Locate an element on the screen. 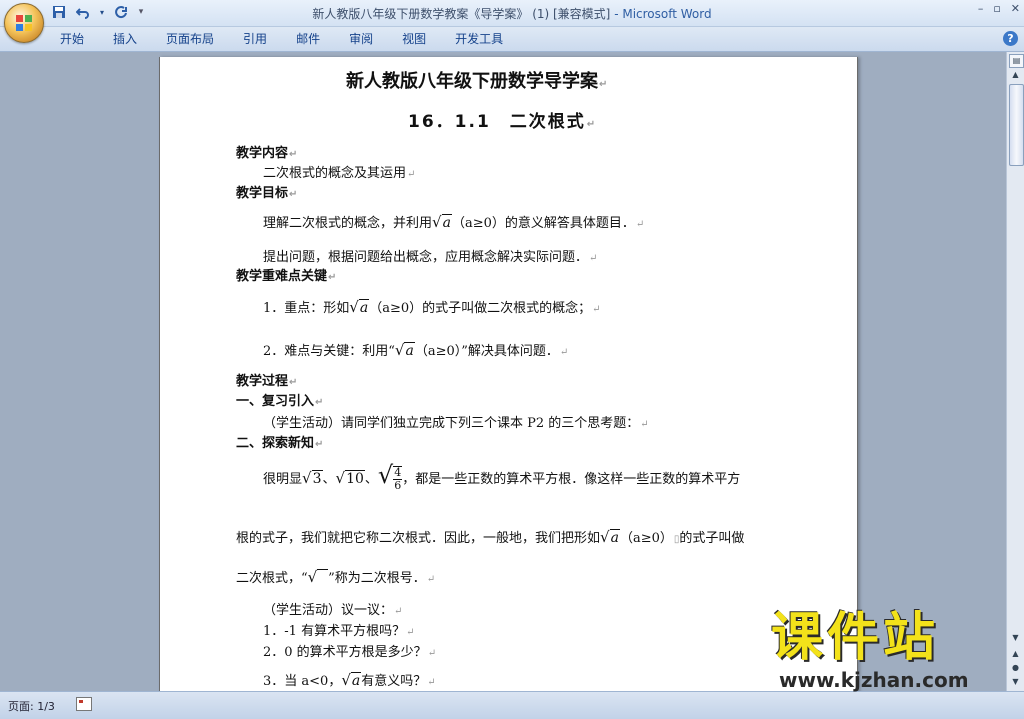  proofing-icon is located at coordinates (84, 704).